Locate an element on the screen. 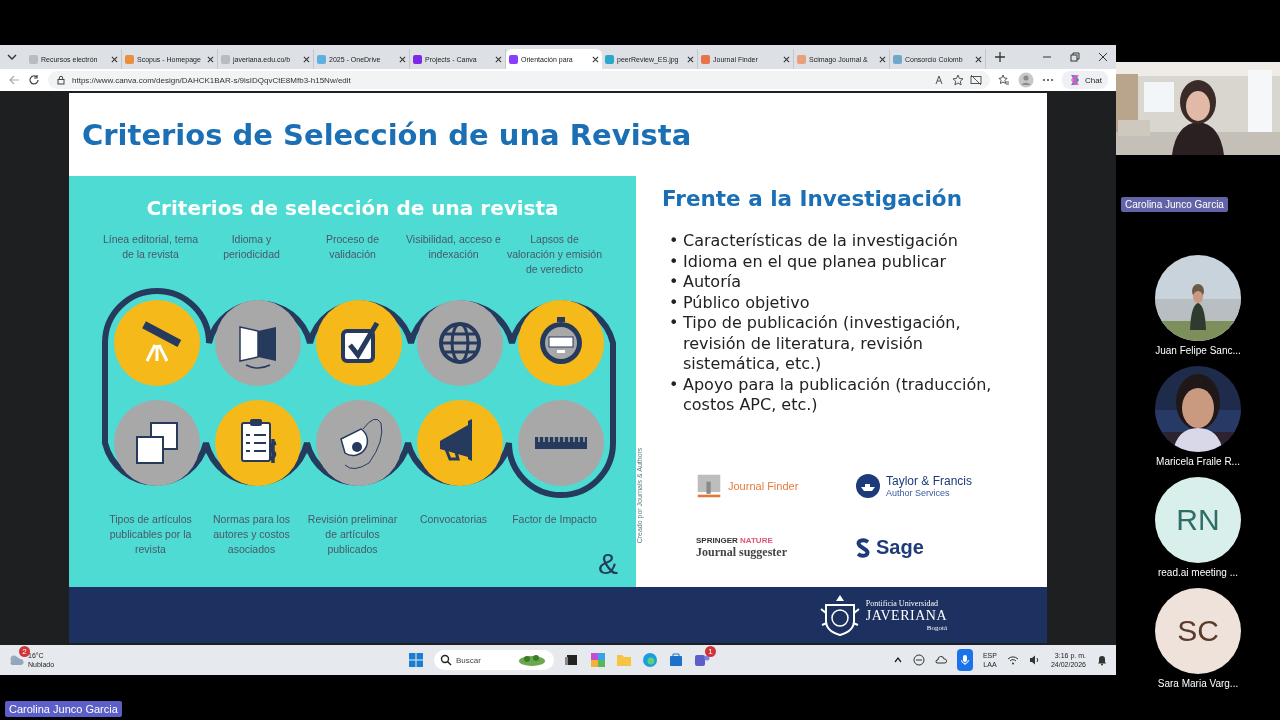  app-icon is located at coordinates (598, 660).